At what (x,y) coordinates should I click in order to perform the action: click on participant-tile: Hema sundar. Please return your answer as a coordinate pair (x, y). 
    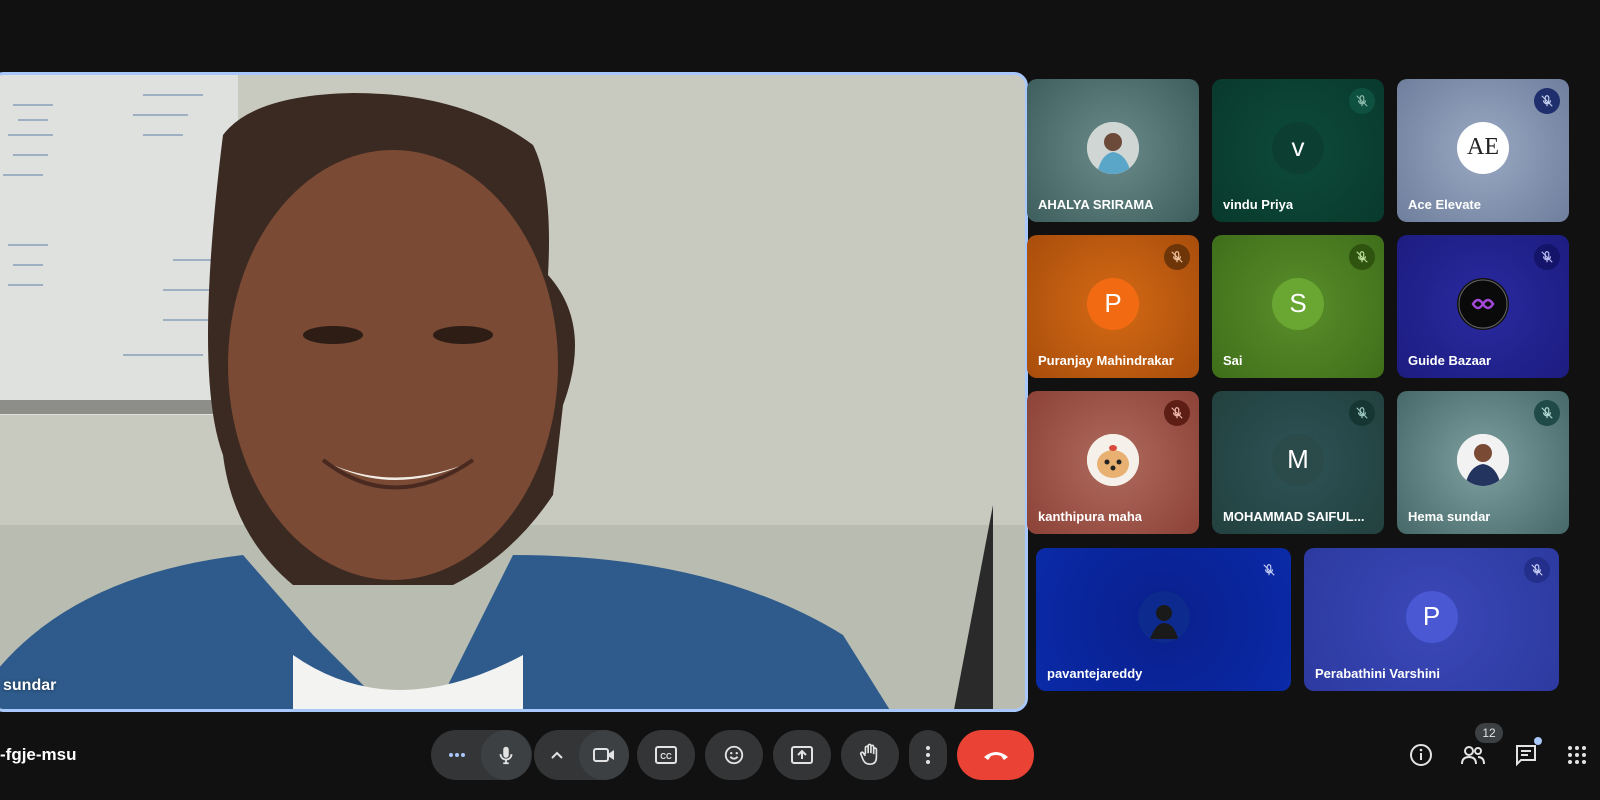
    Looking at the image, I should click on (1483, 462).